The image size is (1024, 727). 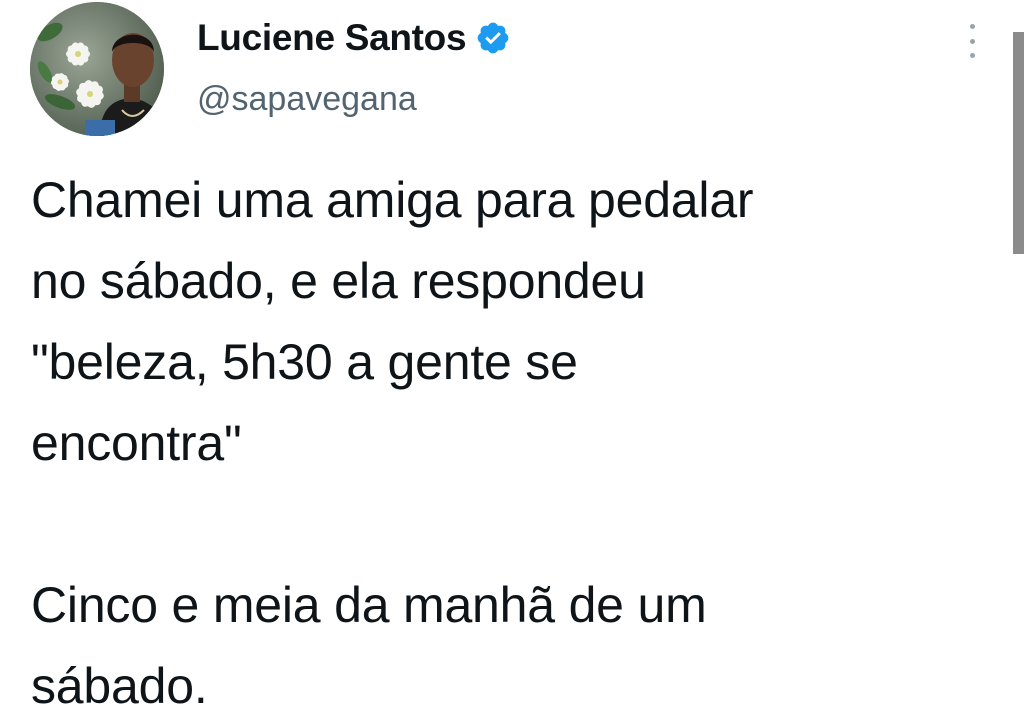 What do you see at coordinates (332, 38) in the screenshot?
I see `author-display-name: Luciene Santos` at bounding box center [332, 38].